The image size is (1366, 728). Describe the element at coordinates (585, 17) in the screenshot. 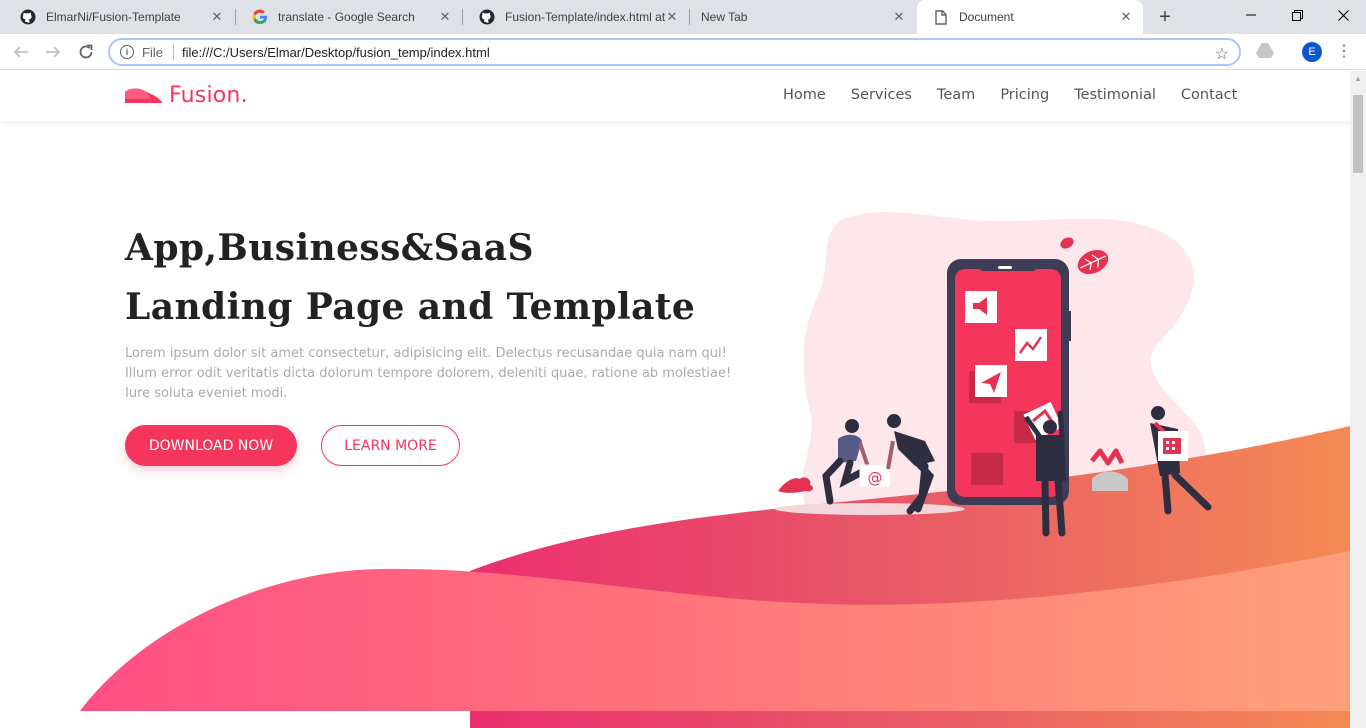

I see `tab-title: Fusion-Template/index.html at` at that location.